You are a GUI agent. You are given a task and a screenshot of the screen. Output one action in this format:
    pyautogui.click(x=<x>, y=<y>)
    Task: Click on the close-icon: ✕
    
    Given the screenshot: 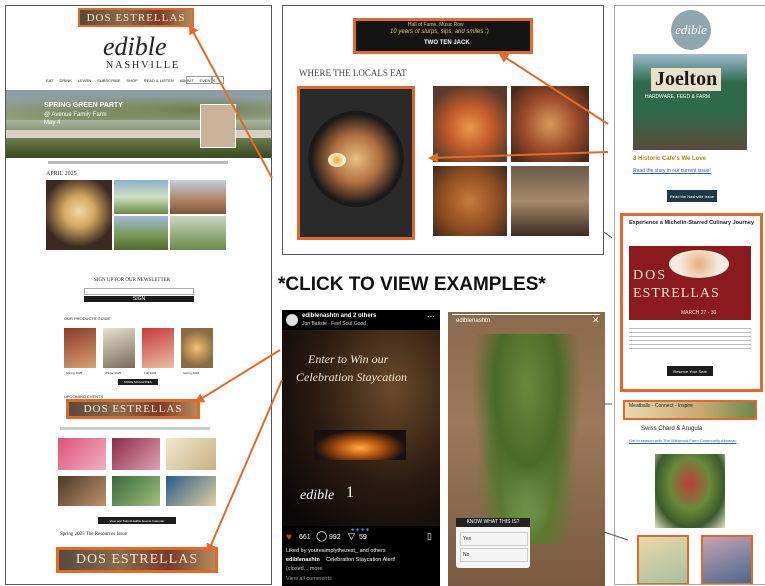 What is the action you would take?
    pyautogui.click(x=596, y=320)
    